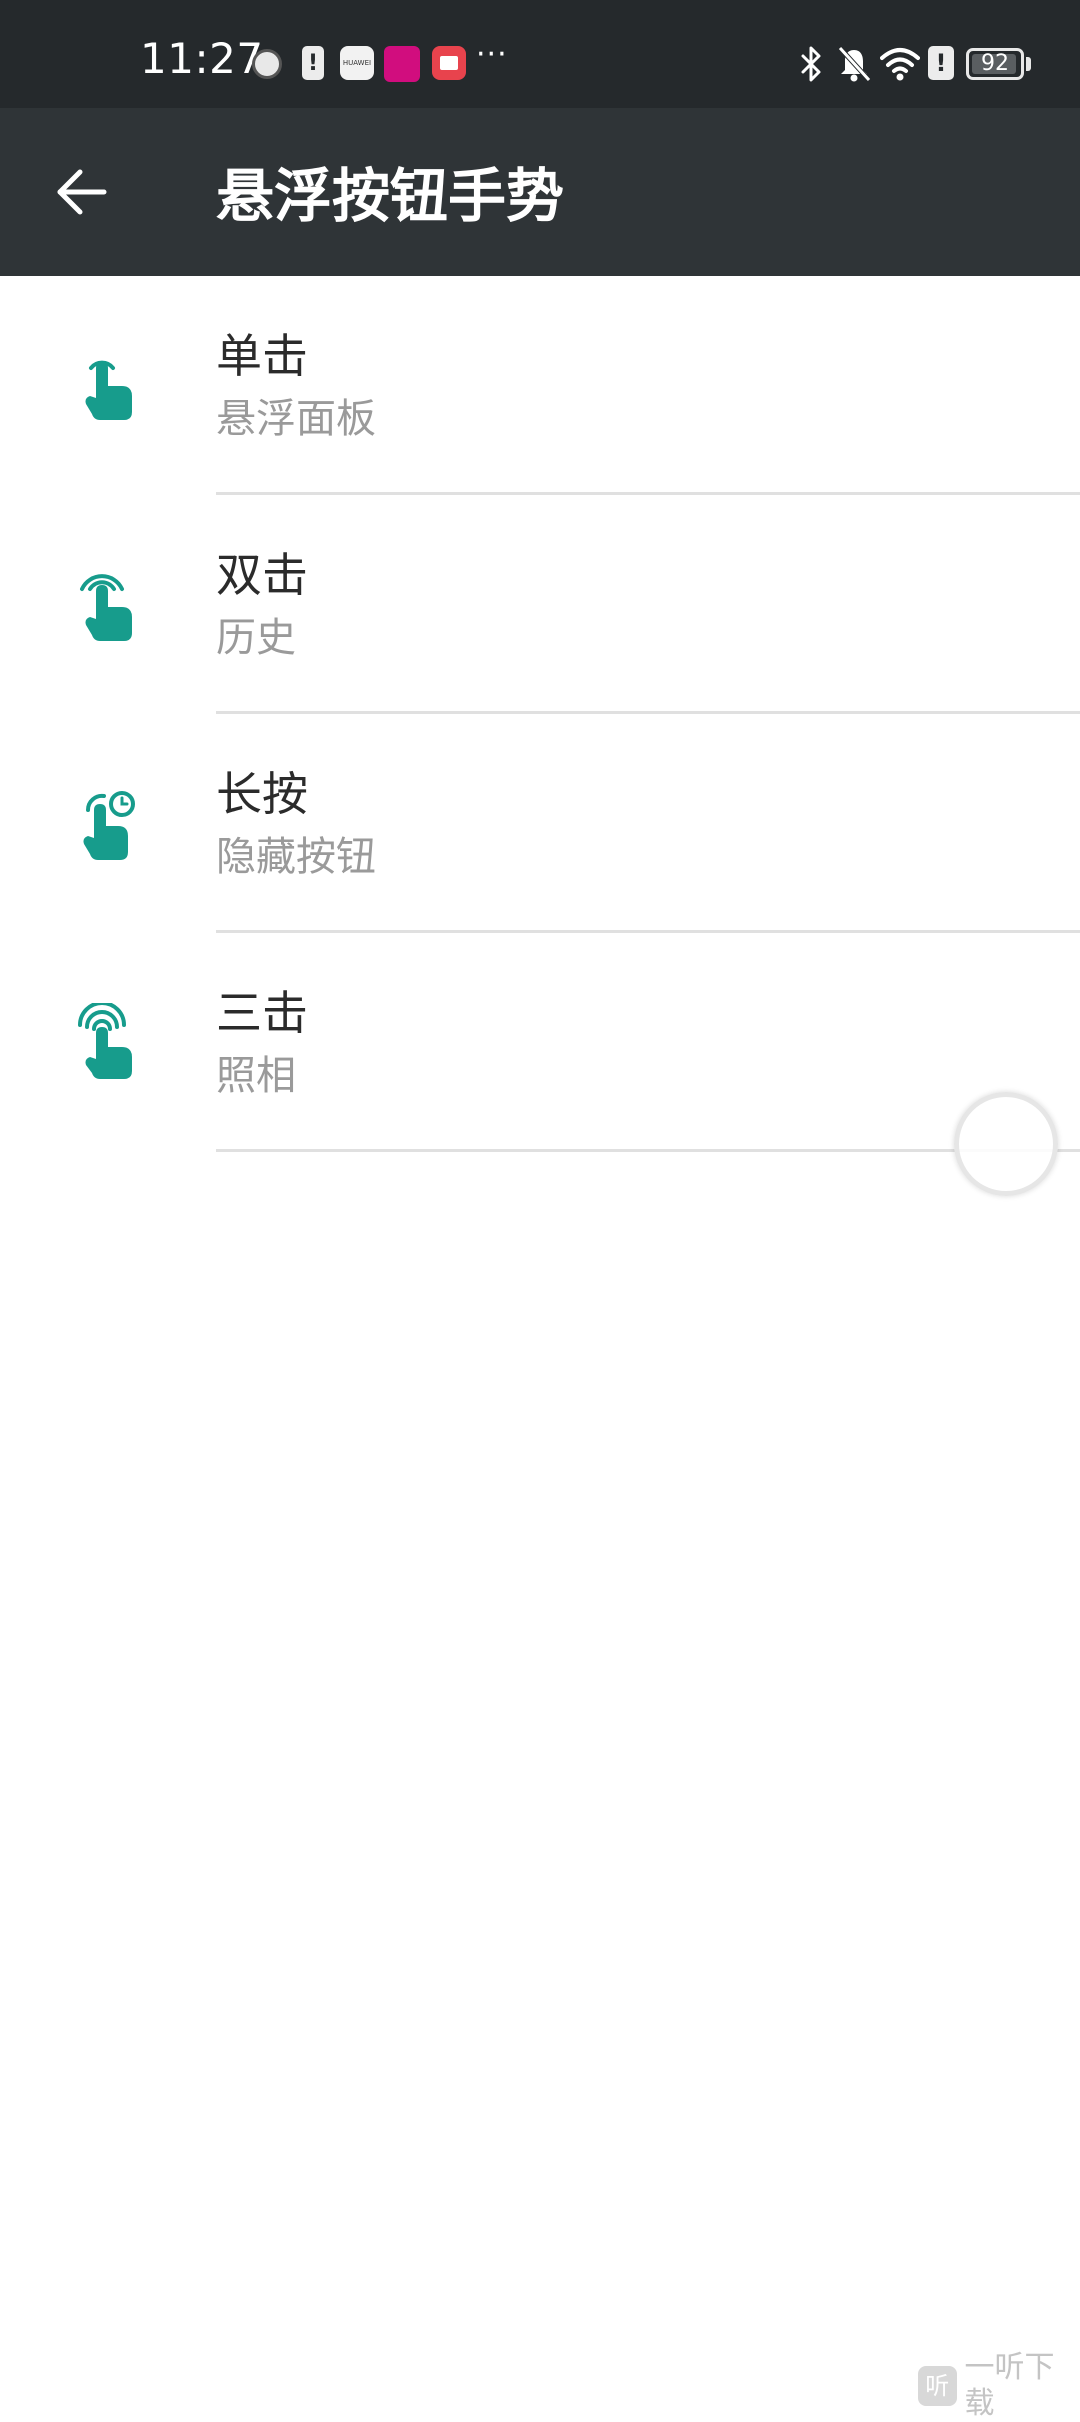 This screenshot has height=2422, width=1080. Describe the element at coordinates (648, 1150) in the screenshot. I see `divider` at that location.